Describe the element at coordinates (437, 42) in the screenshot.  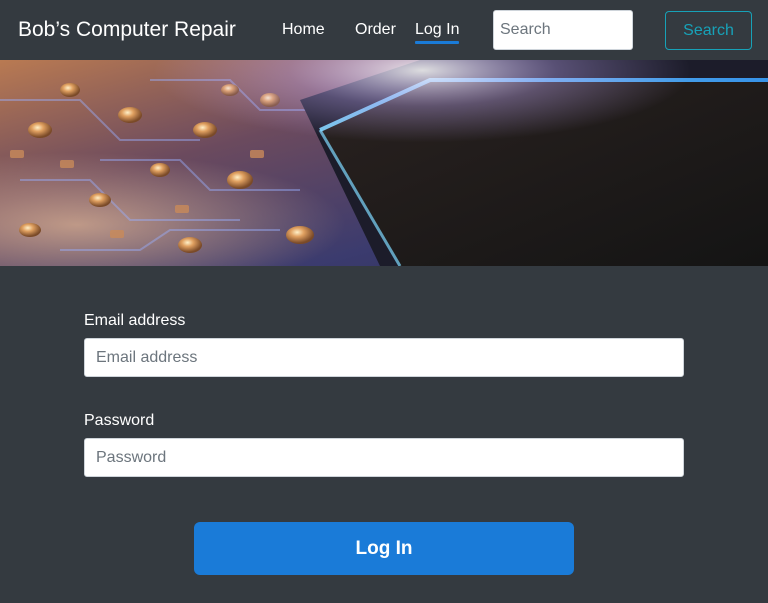
I see `active-nav-indicator` at that location.